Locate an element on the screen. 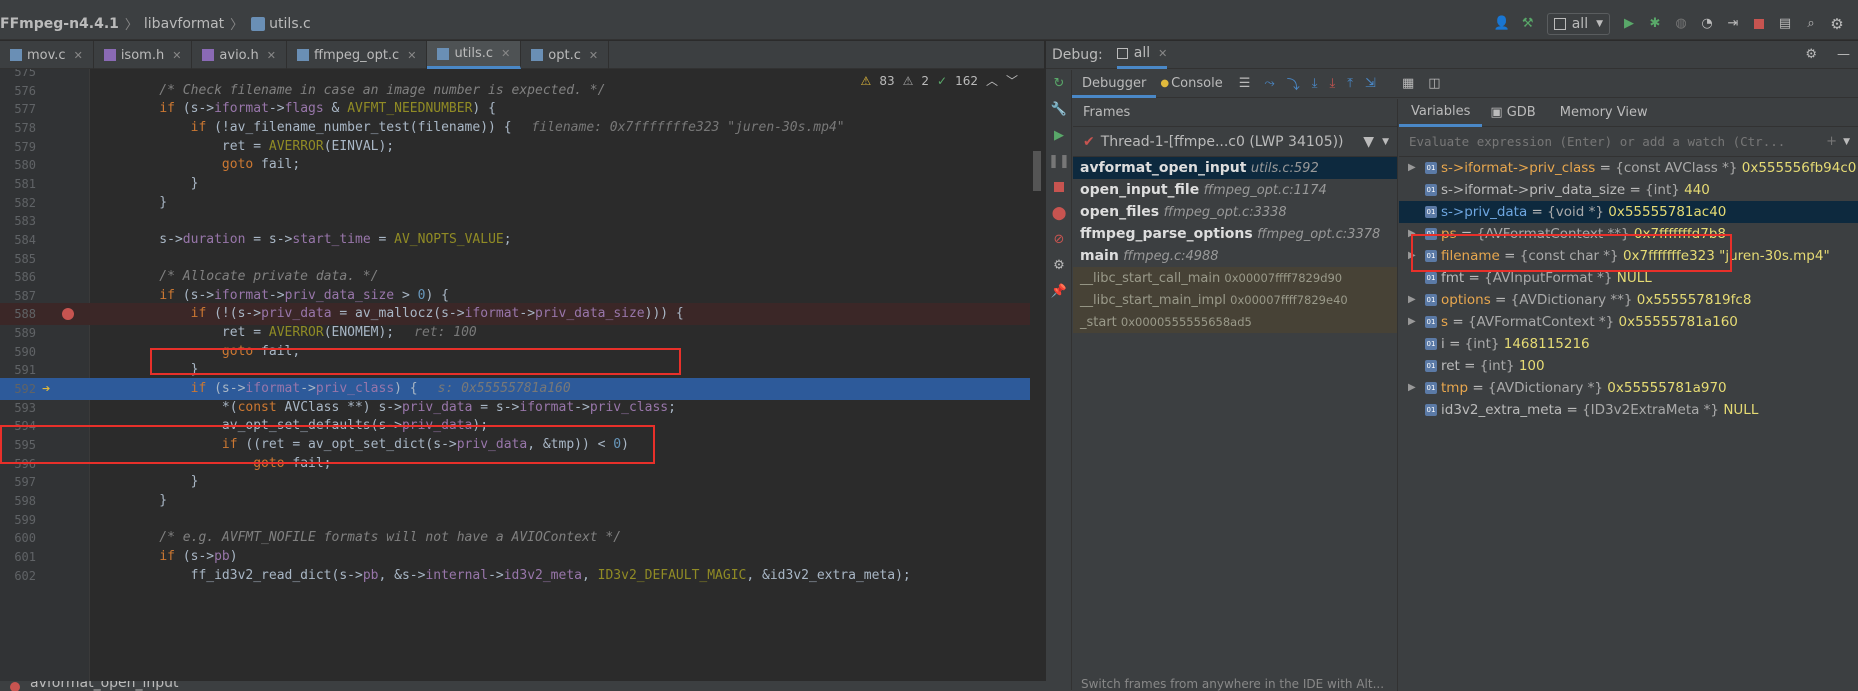  pin-icon: 📌 is located at coordinates (1059, 291).